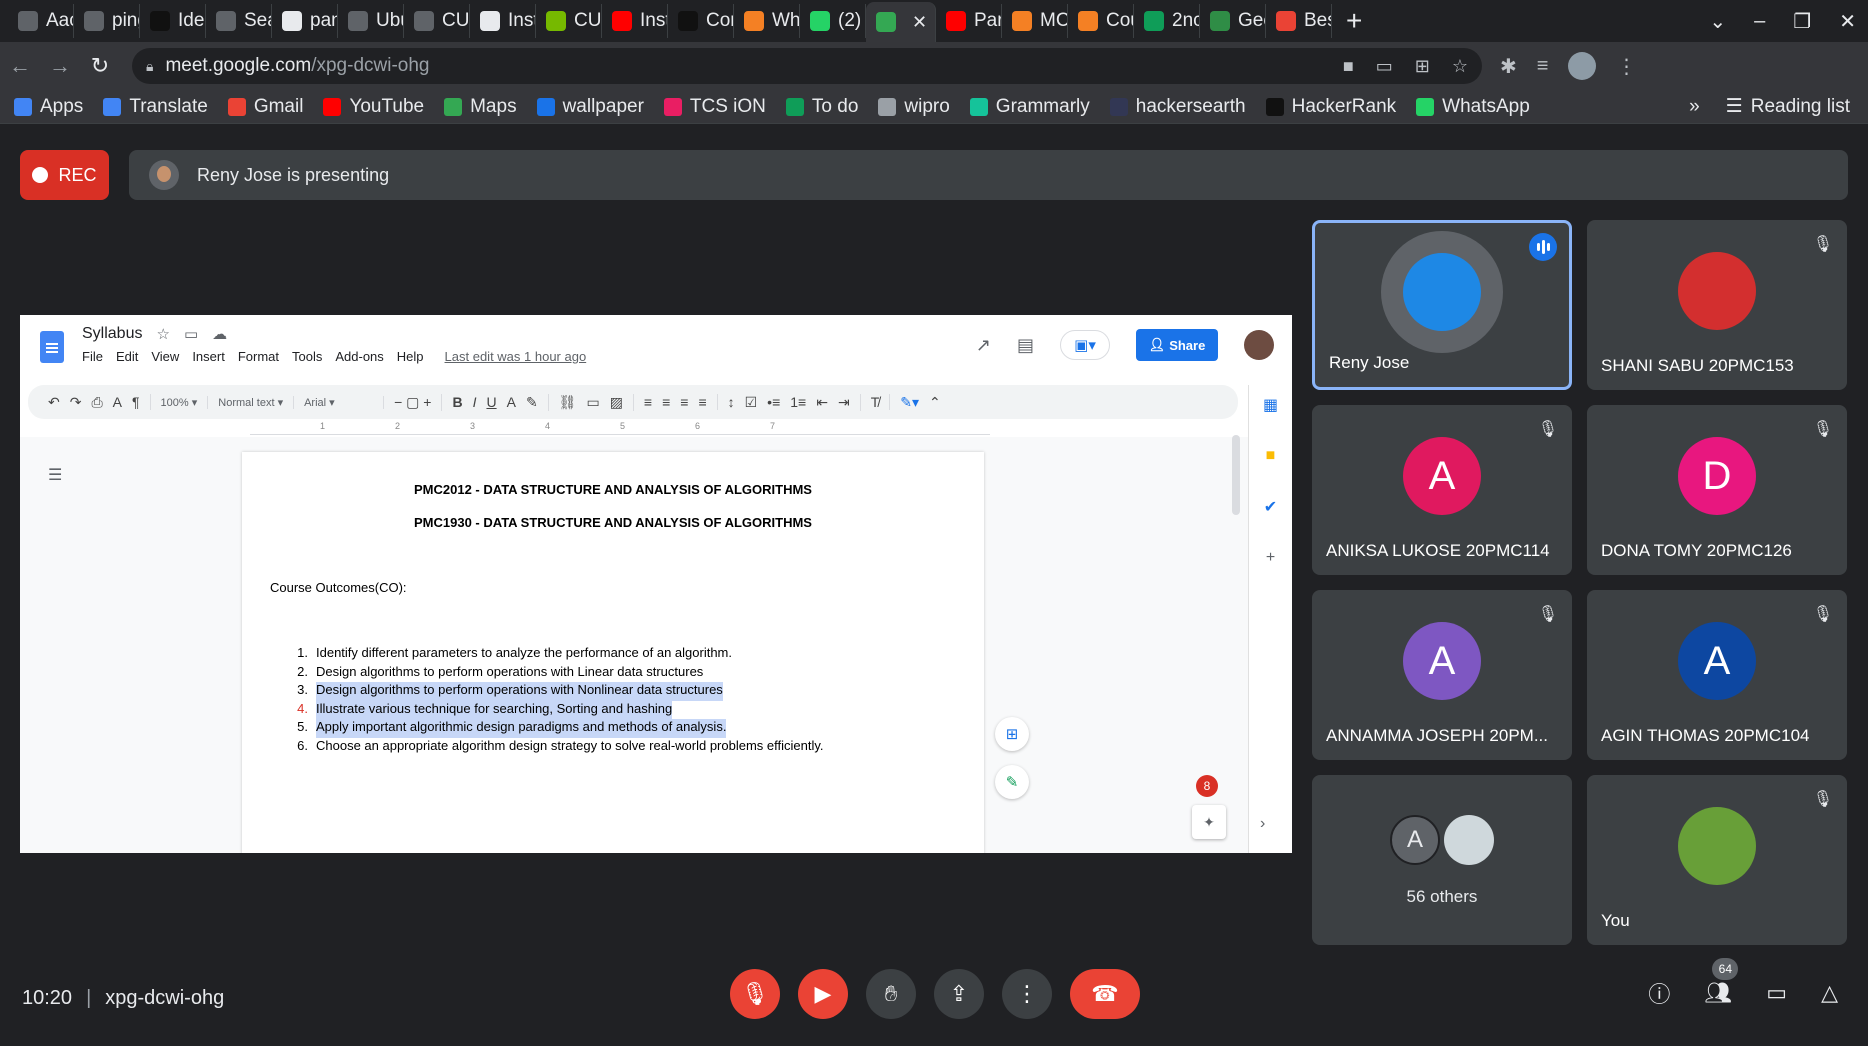 The image size is (1868, 1046). I want to click on align-right-icon: ≡, so click(684, 402).